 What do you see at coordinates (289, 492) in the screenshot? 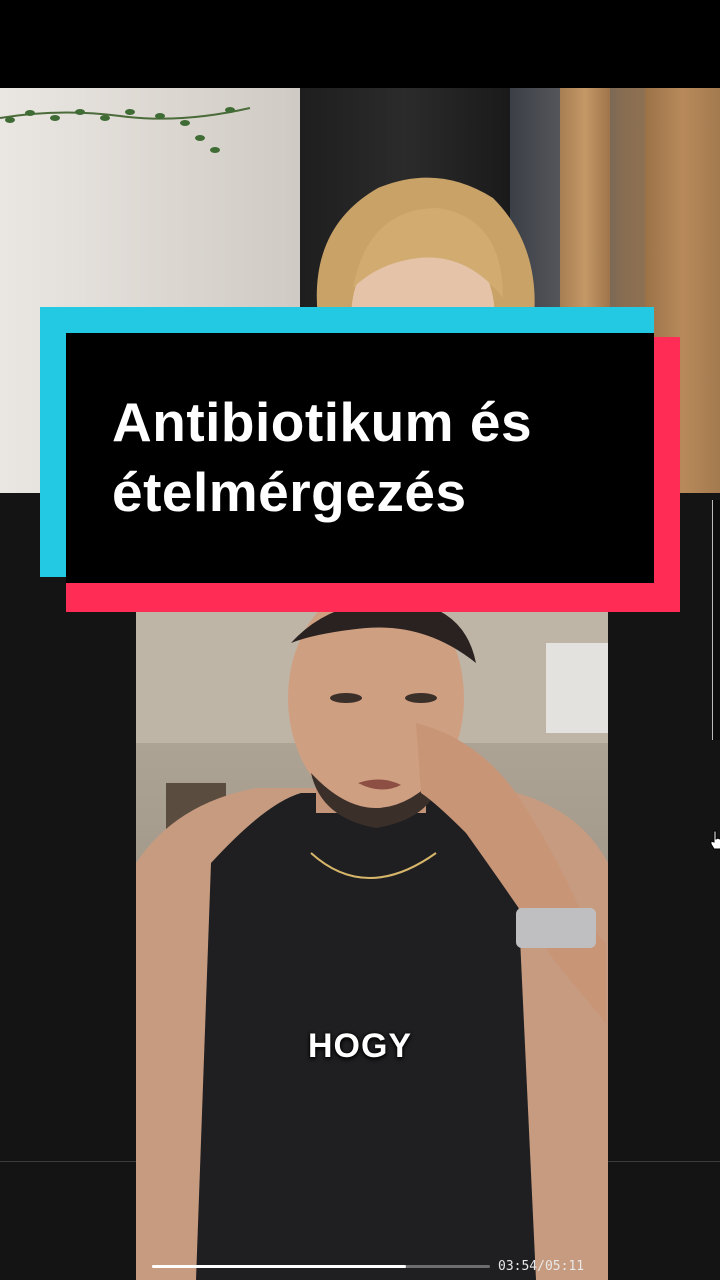
I see `video-title-line-2: ételmérgezés` at bounding box center [289, 492].